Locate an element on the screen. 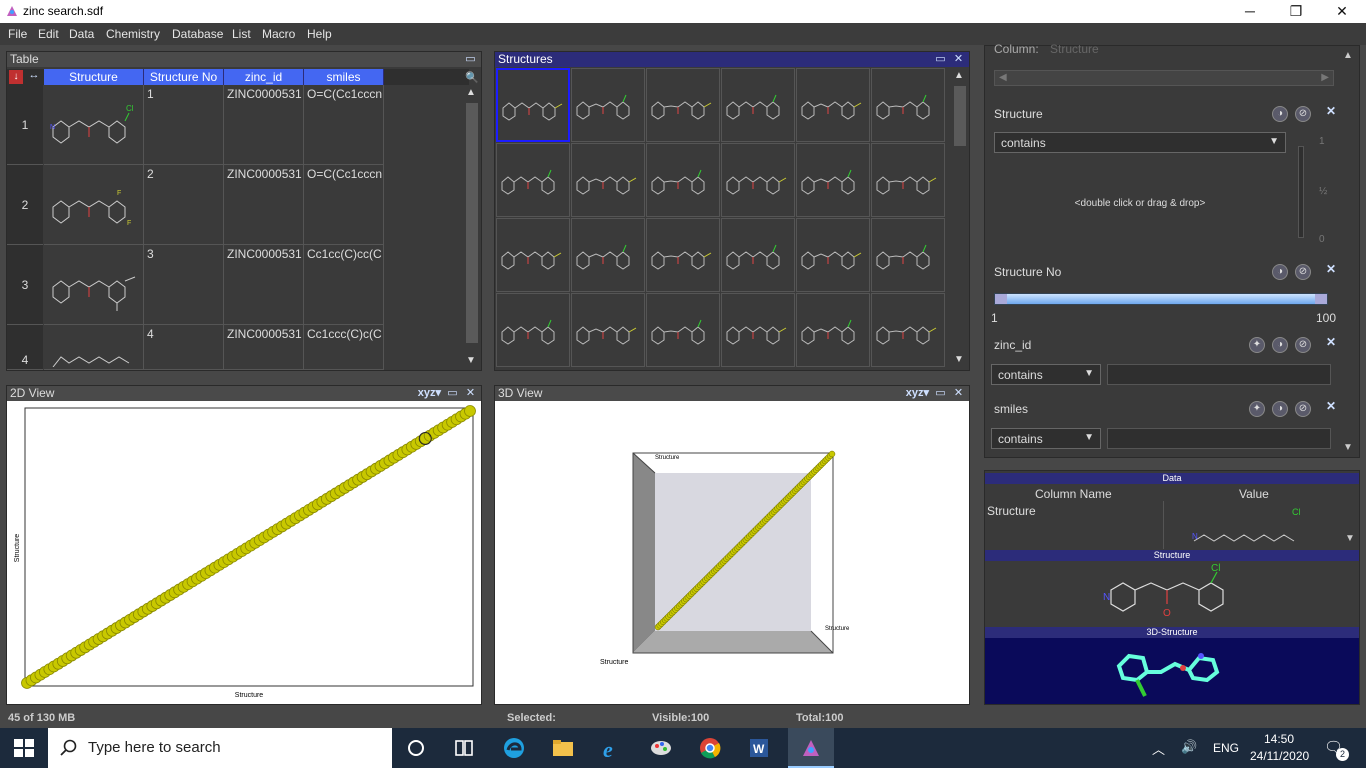 The image size is (1366, 768). column-header-structure: Structure is located at coordinates (94, 77).